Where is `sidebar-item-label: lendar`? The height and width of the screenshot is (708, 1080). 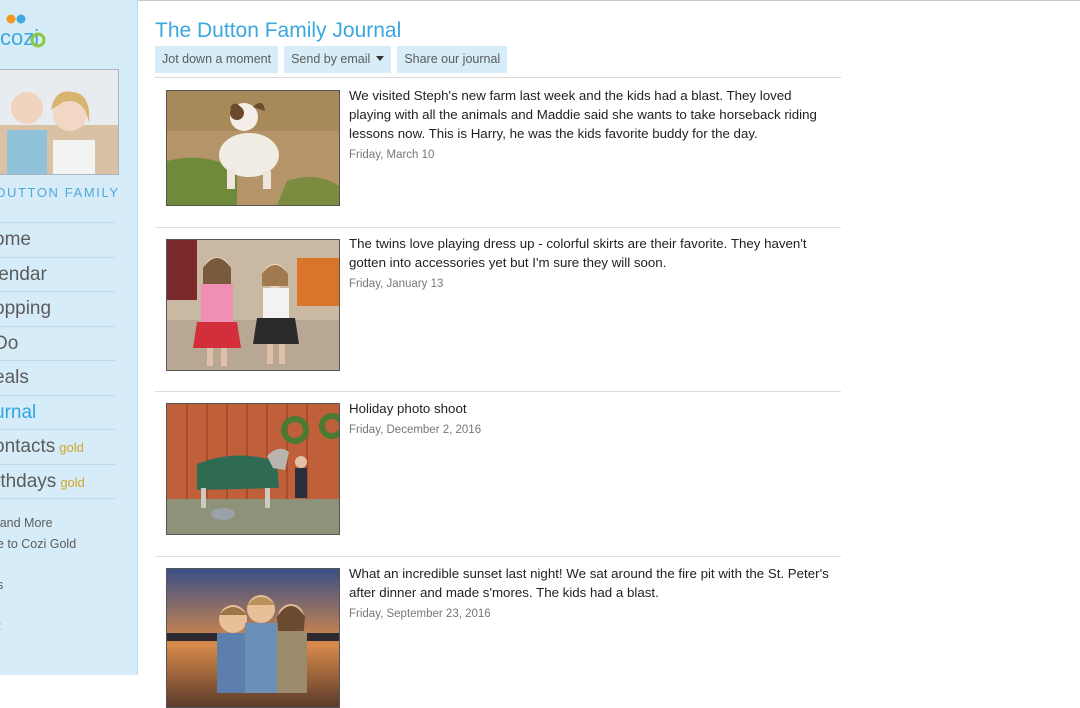
sidebar-item-label: lendar is located at coordinates (23, 274).